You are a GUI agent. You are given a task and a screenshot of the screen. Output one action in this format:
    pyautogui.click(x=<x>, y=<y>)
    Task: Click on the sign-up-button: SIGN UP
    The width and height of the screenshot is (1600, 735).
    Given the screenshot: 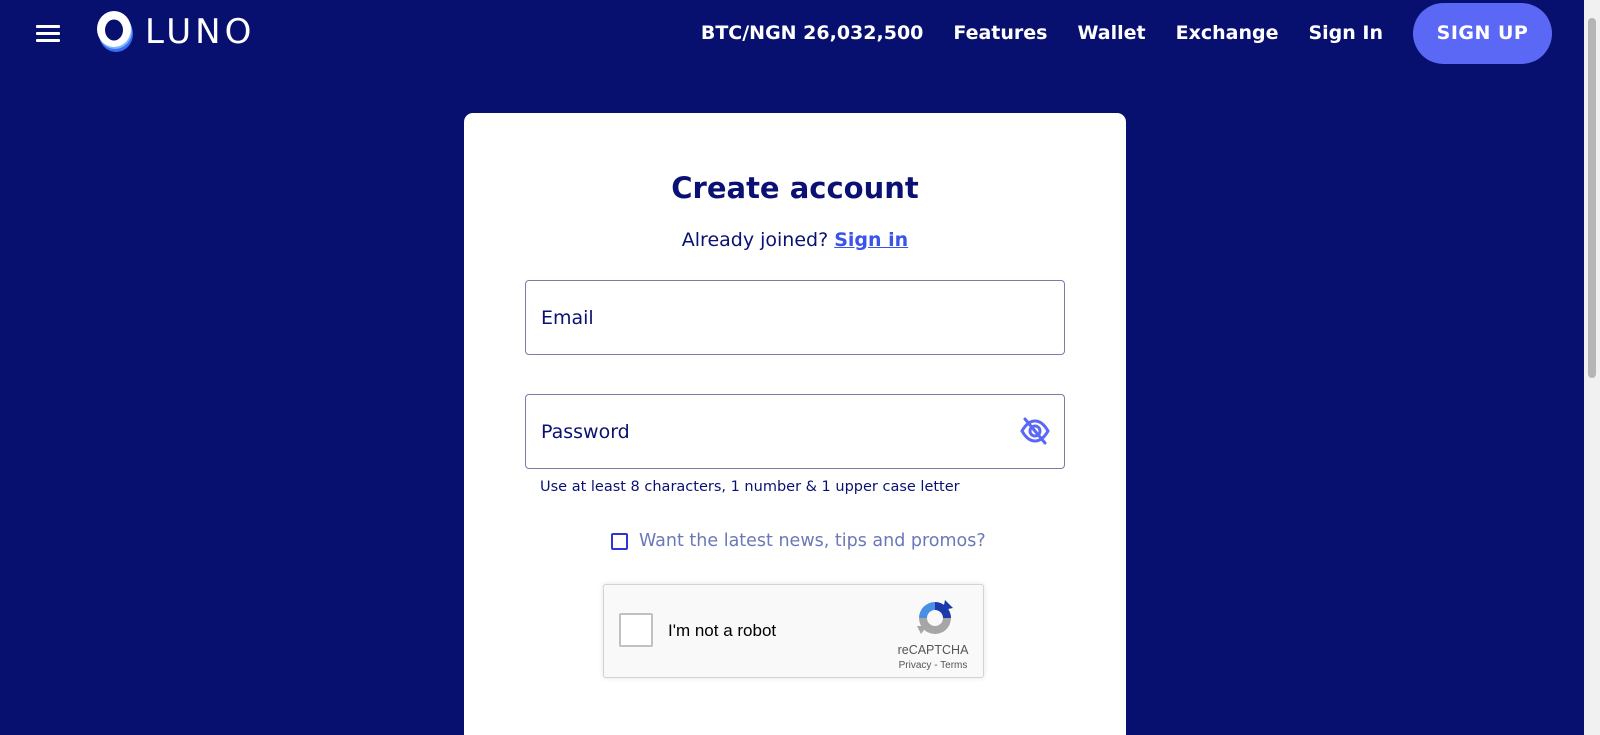 What is the action you would take?
    pyautogui.click(x=1482, y=33)
    